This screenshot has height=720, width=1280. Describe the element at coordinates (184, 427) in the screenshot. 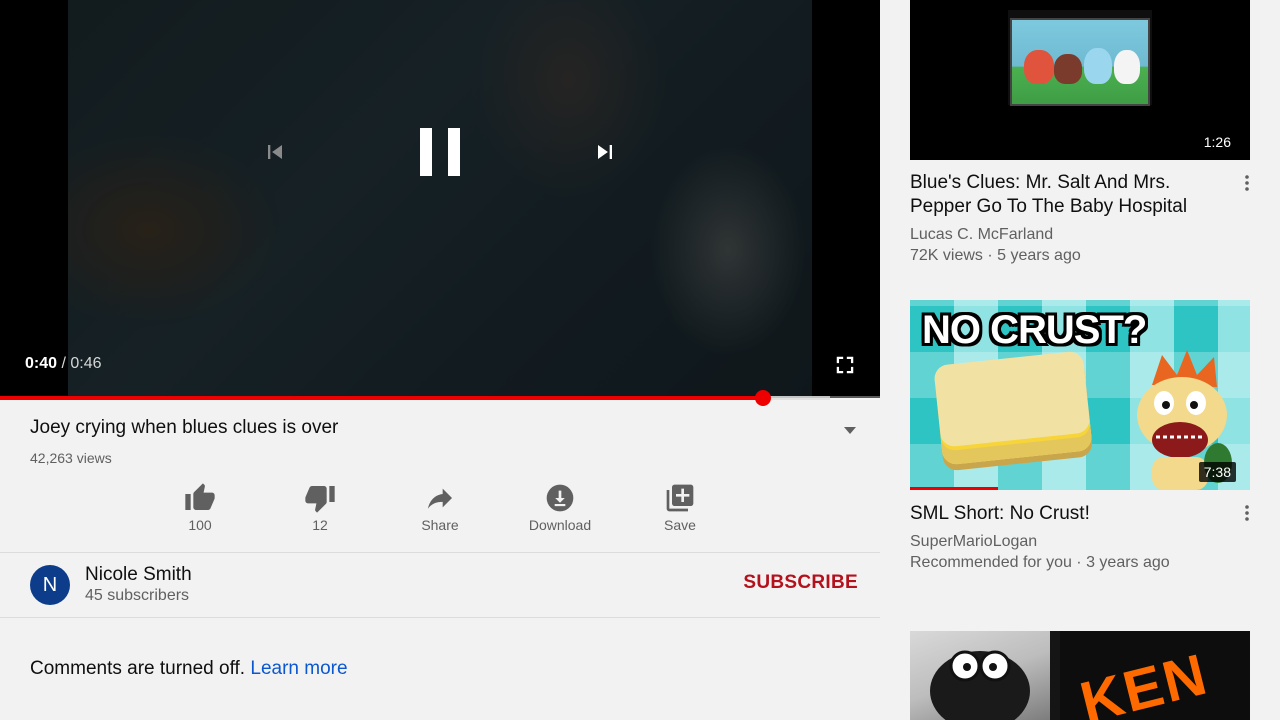

I see `video-title: Joey crying when blues clues is over` at that location.